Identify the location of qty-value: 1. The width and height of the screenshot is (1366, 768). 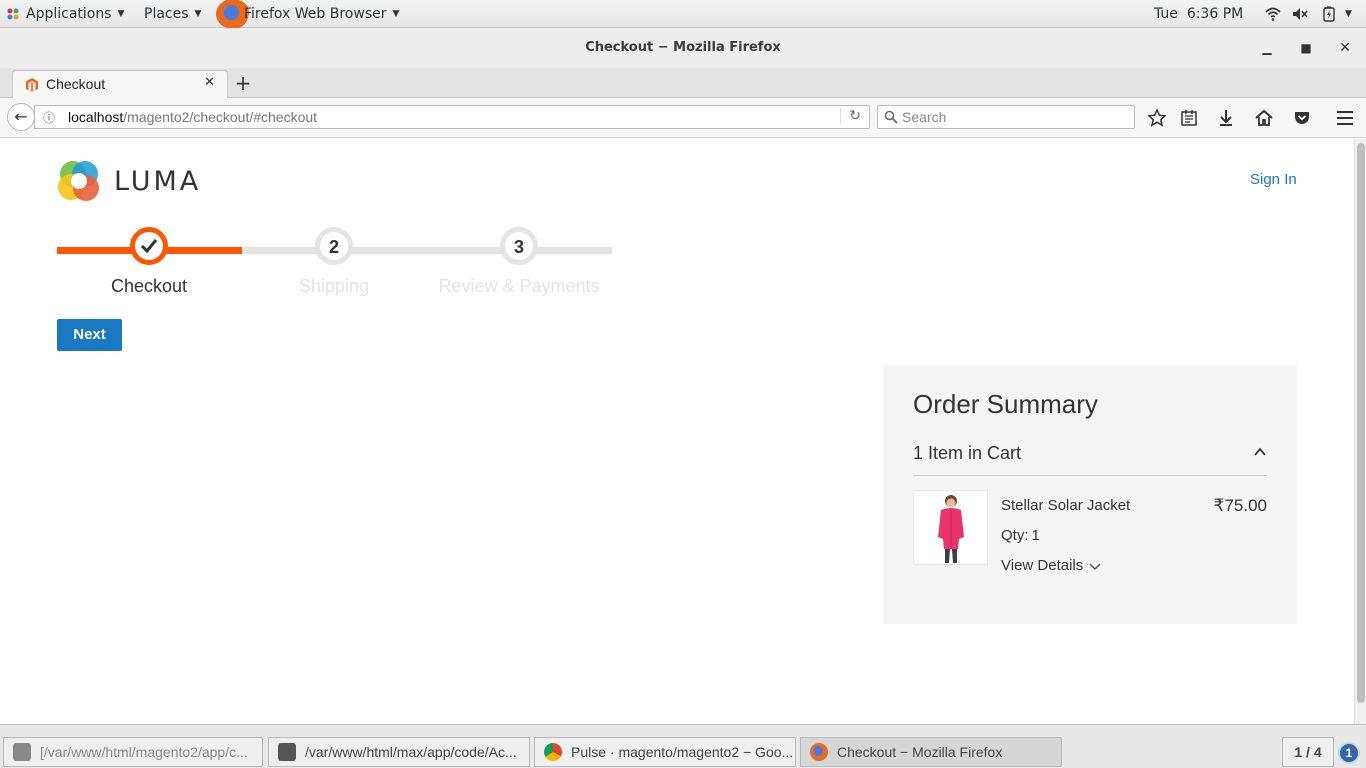
(1035, 535).